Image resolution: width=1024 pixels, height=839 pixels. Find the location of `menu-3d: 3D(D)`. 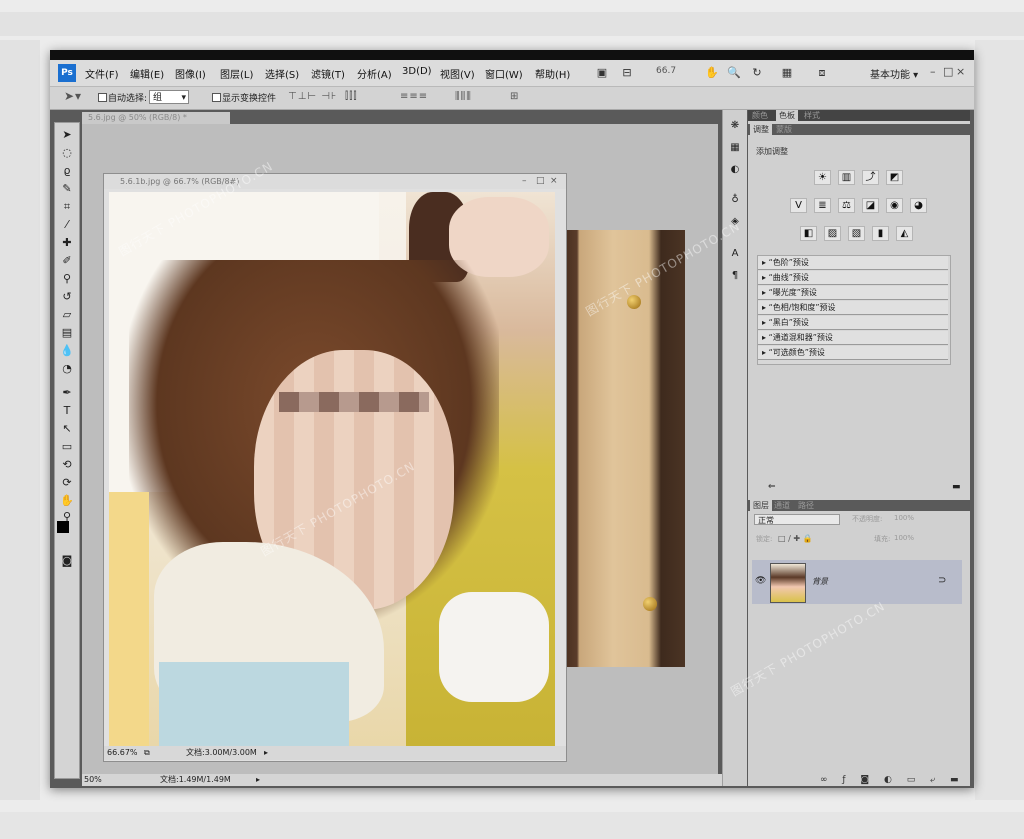

menu-3d: 3D(D) is located at coordinates (417, 71).